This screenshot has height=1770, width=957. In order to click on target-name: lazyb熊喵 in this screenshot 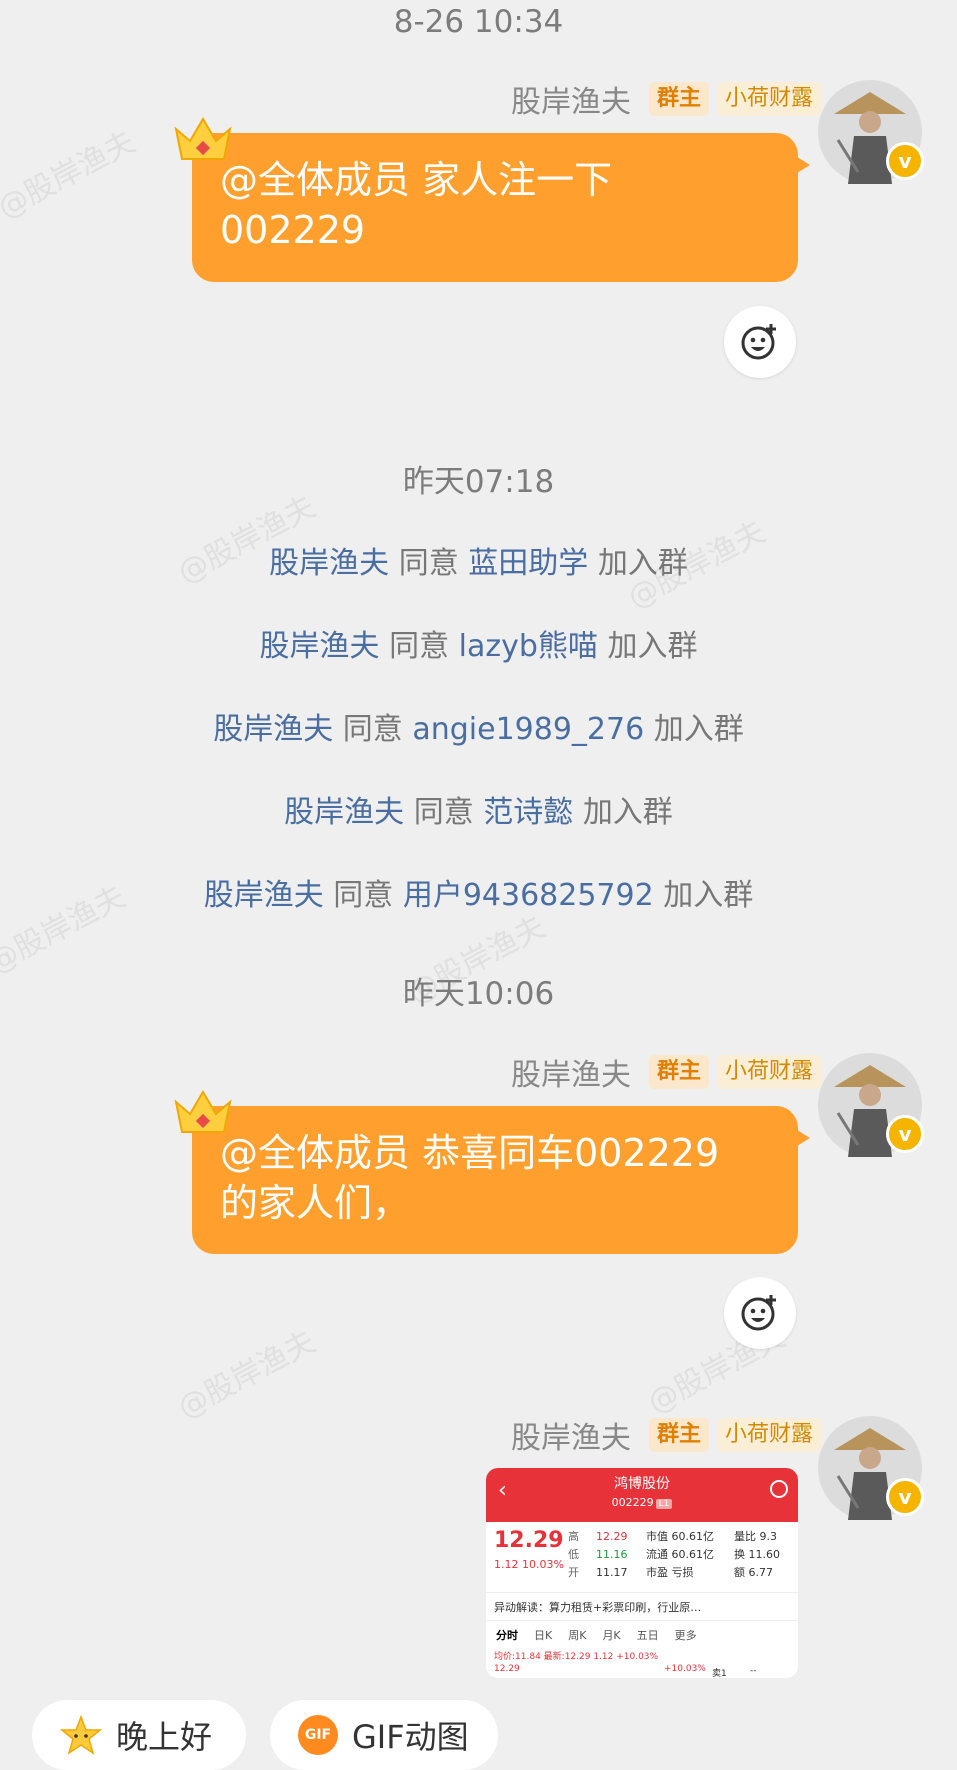, I will do `click(528, 646)`.